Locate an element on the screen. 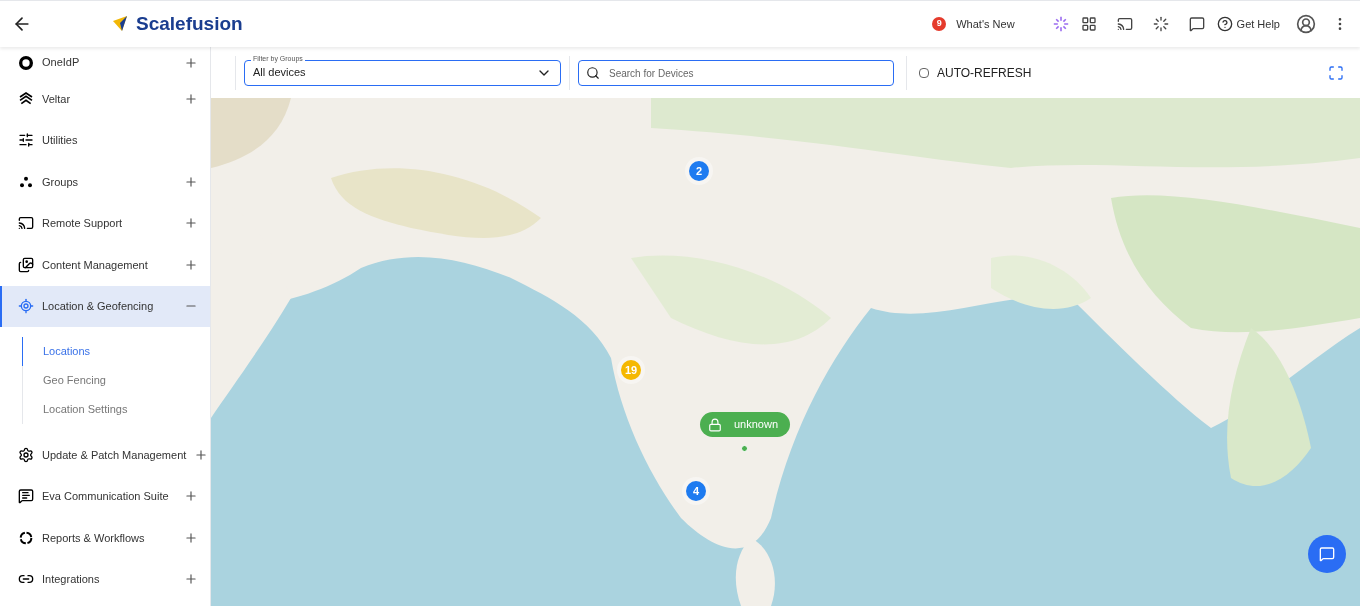  sidebar-label: Veltar is located at coordinates (56, 99).